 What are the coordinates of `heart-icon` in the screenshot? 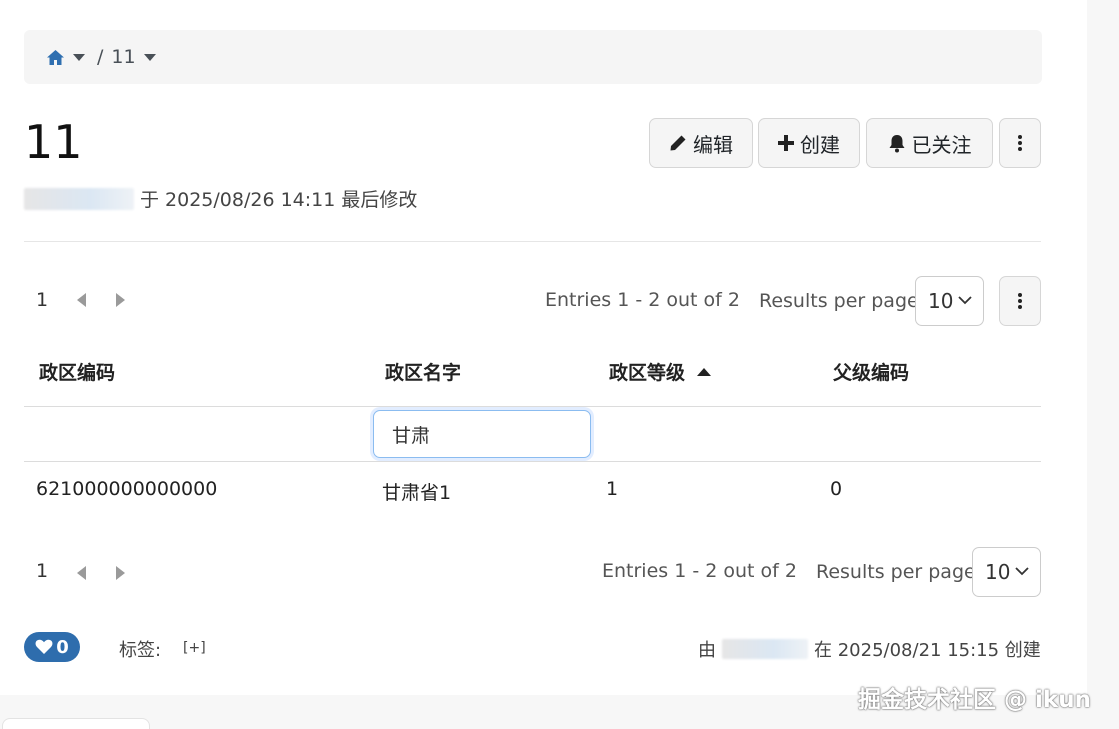 It's located at (44, 646).